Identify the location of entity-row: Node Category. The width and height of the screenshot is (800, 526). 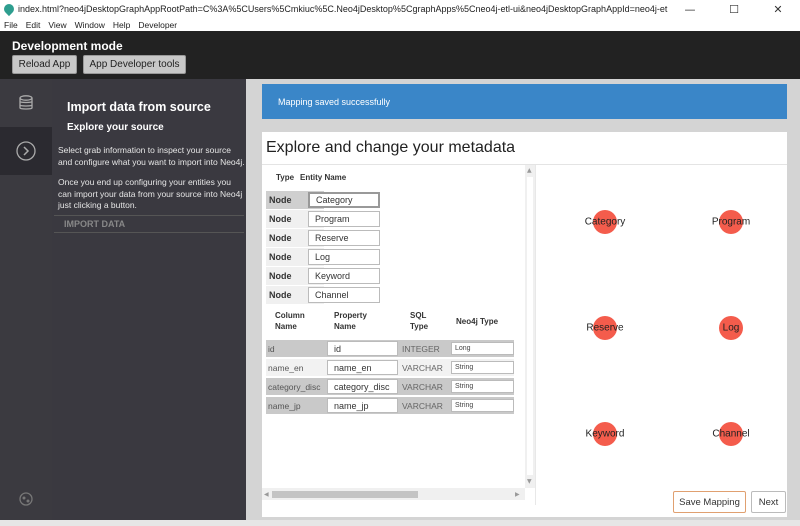
(323, 200).